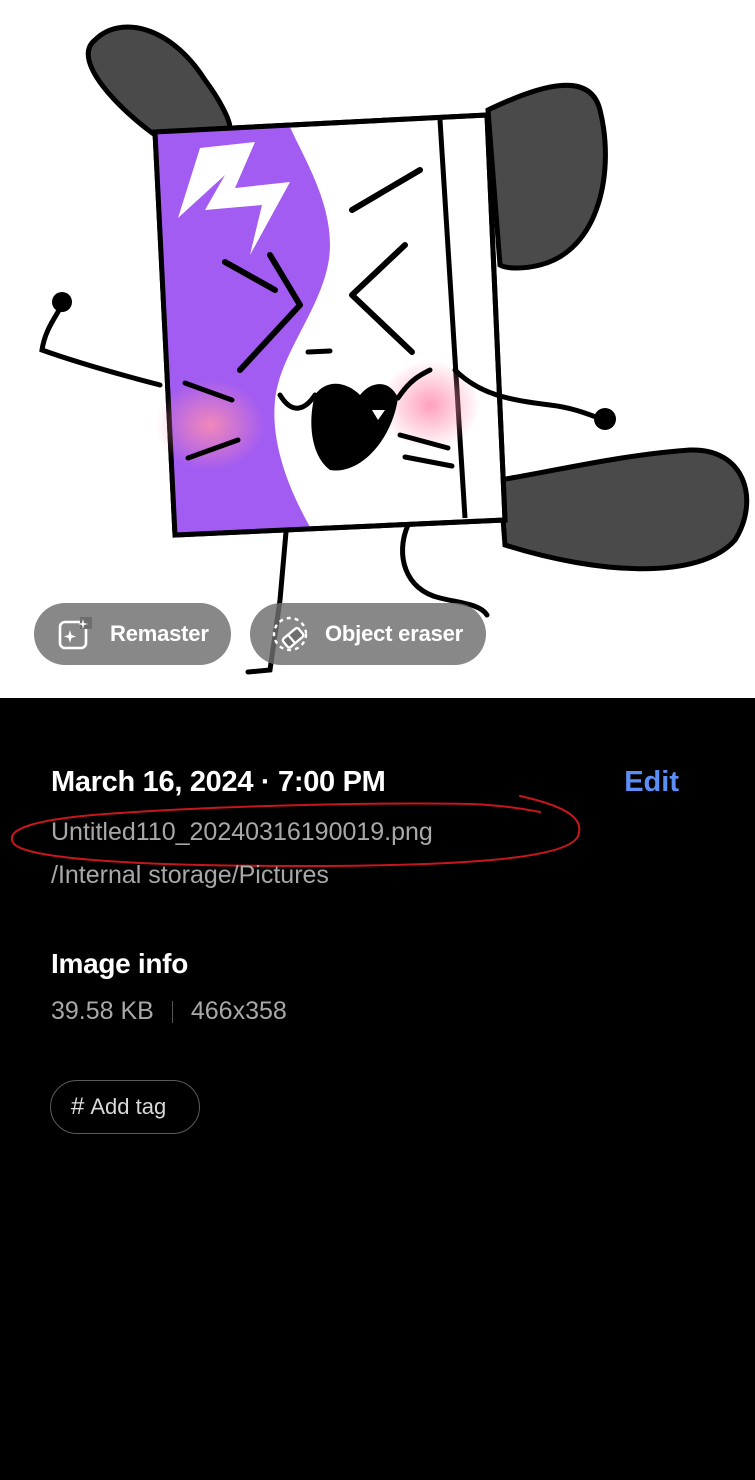  What do you see at coordinates (218, 782) in the screenshot?
I see `date-time: March 16, 2024 · 7:00 PM` at bounding box center [218, 782].